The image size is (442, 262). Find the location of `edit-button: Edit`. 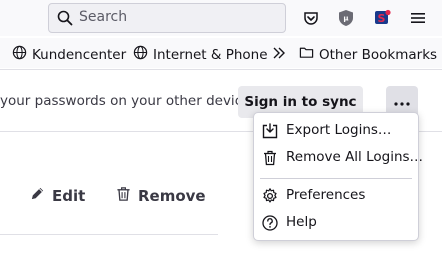

edit-button: Edit is located at coordinates (57, 195).